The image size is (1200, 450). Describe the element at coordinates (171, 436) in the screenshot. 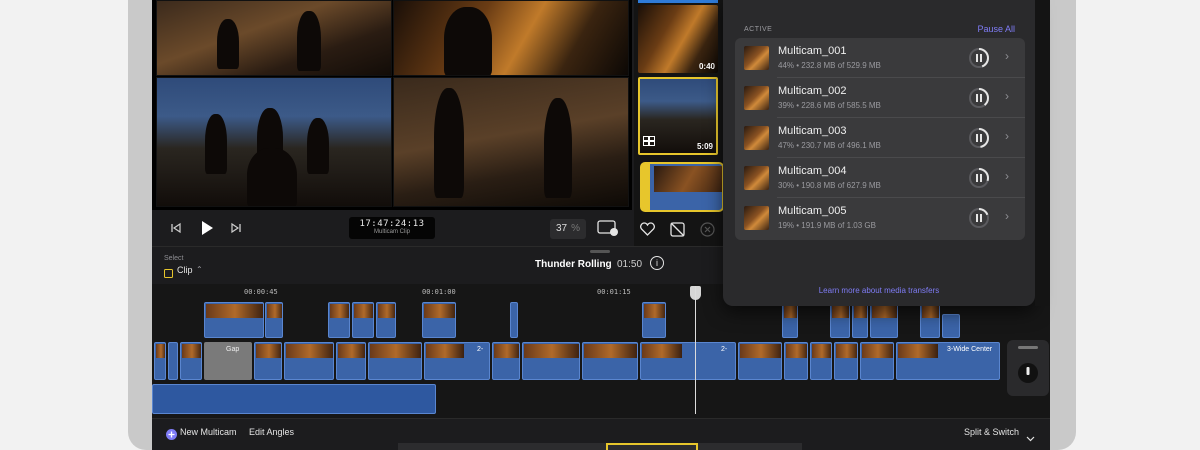

I see `add-icon` at that location.